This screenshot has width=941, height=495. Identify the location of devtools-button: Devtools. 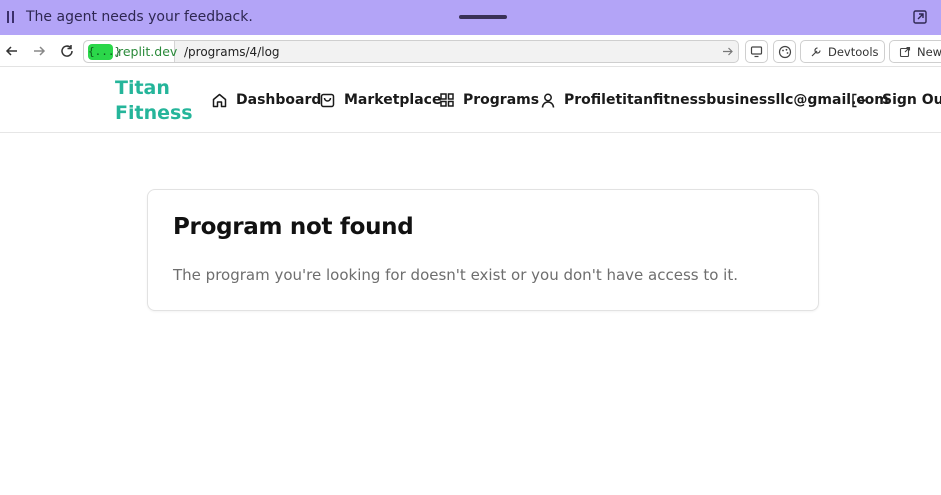
(842, 51).